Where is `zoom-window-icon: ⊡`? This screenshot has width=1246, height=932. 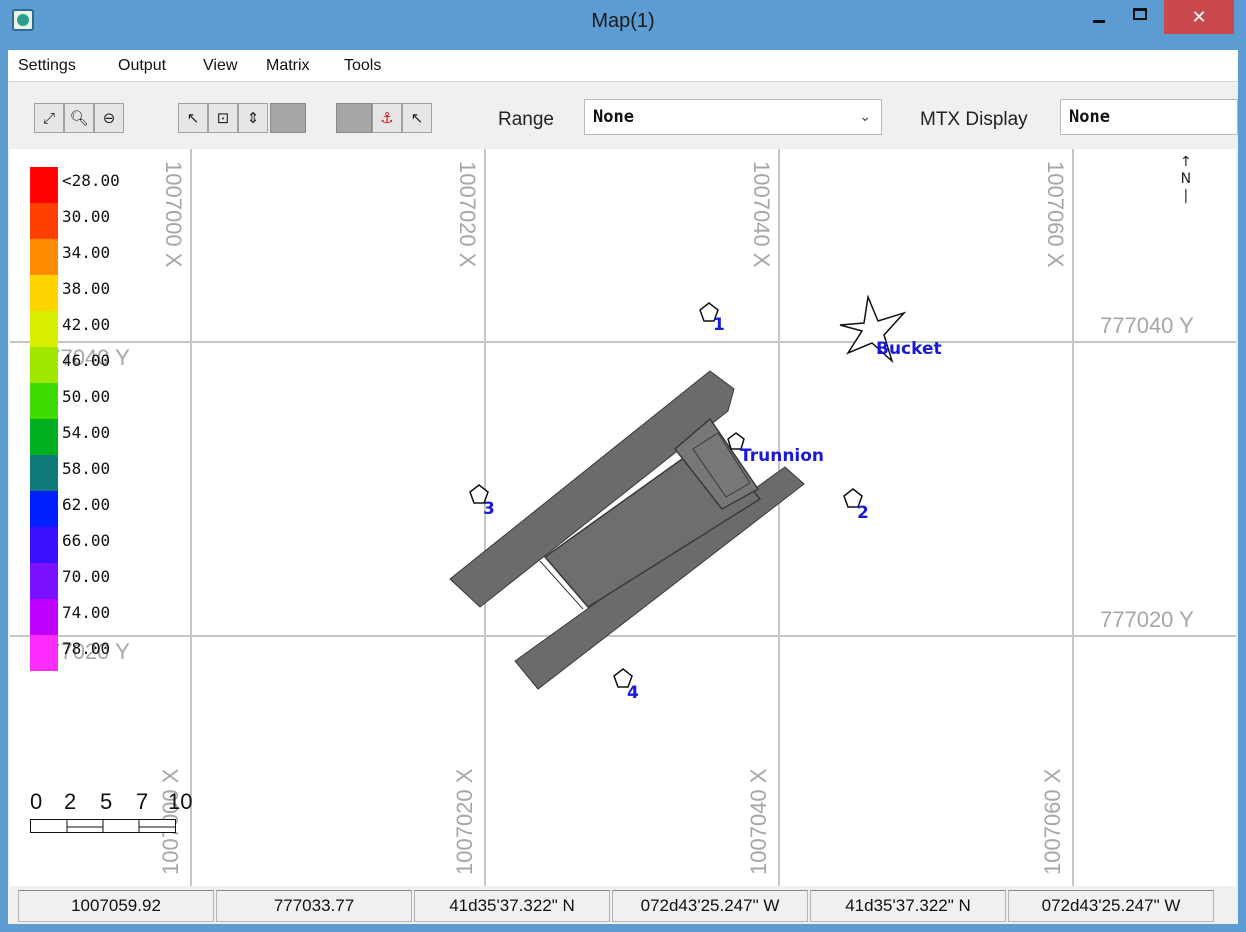 zoom-window-icon: ⊡ is located at coordinates (223, 118).